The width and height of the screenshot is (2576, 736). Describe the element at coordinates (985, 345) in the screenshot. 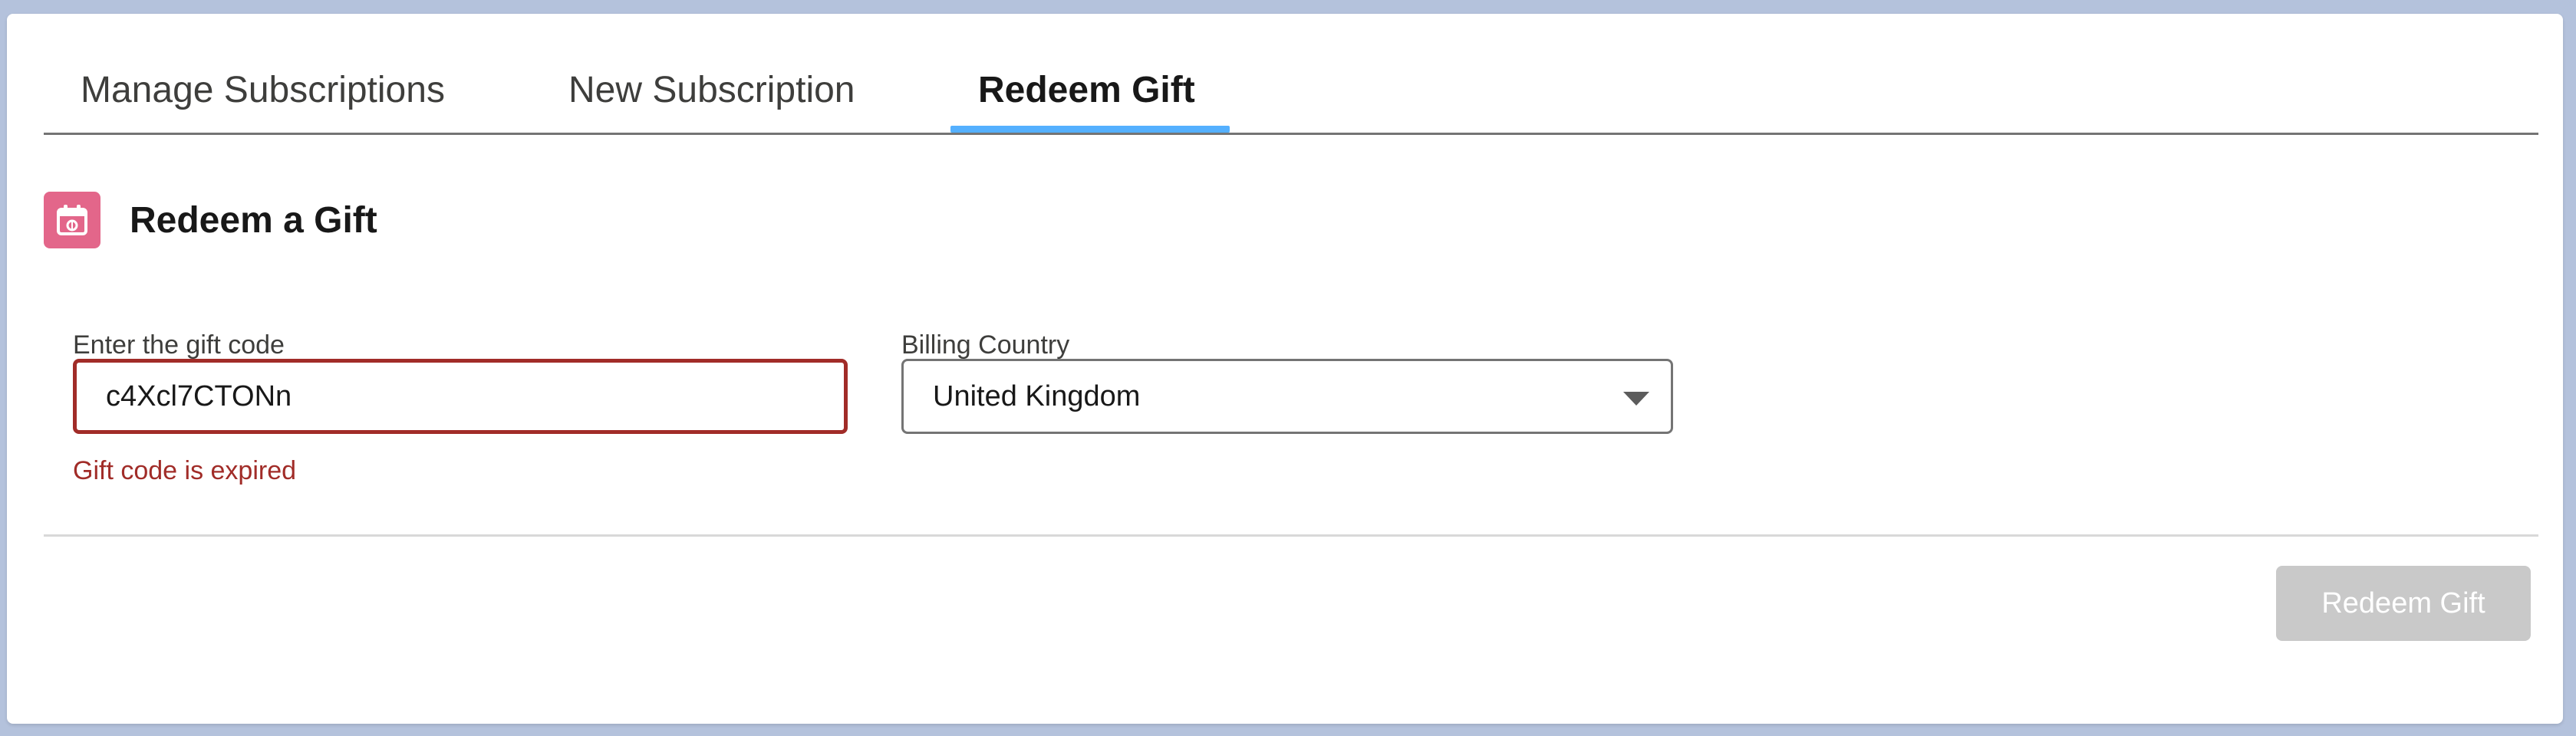

I see `billing-country-label: Billing Country` at that location.